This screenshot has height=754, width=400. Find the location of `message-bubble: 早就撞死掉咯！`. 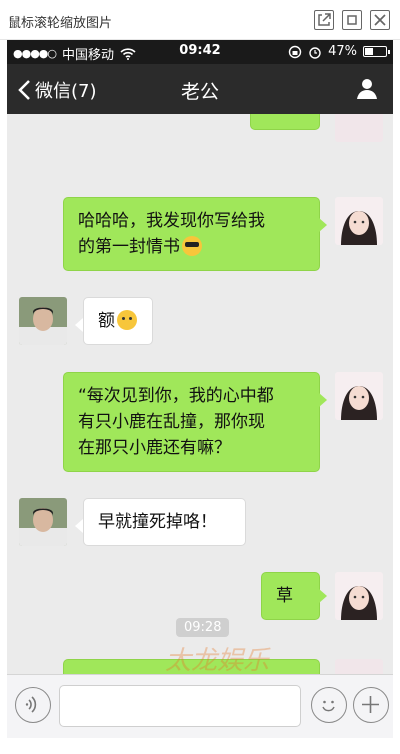

message-bubble: 早就撞死掉咯！ is located at coordinates (164, 522).